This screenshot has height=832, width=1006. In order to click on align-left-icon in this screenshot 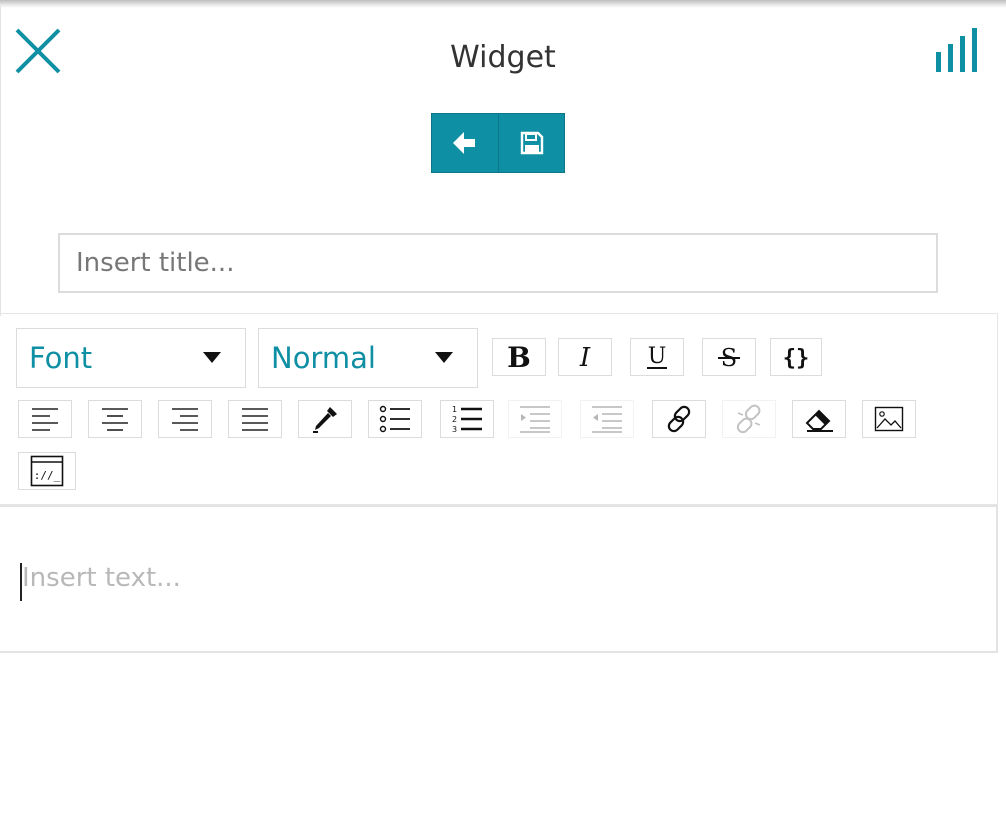, I will do `click(45, 419)`.